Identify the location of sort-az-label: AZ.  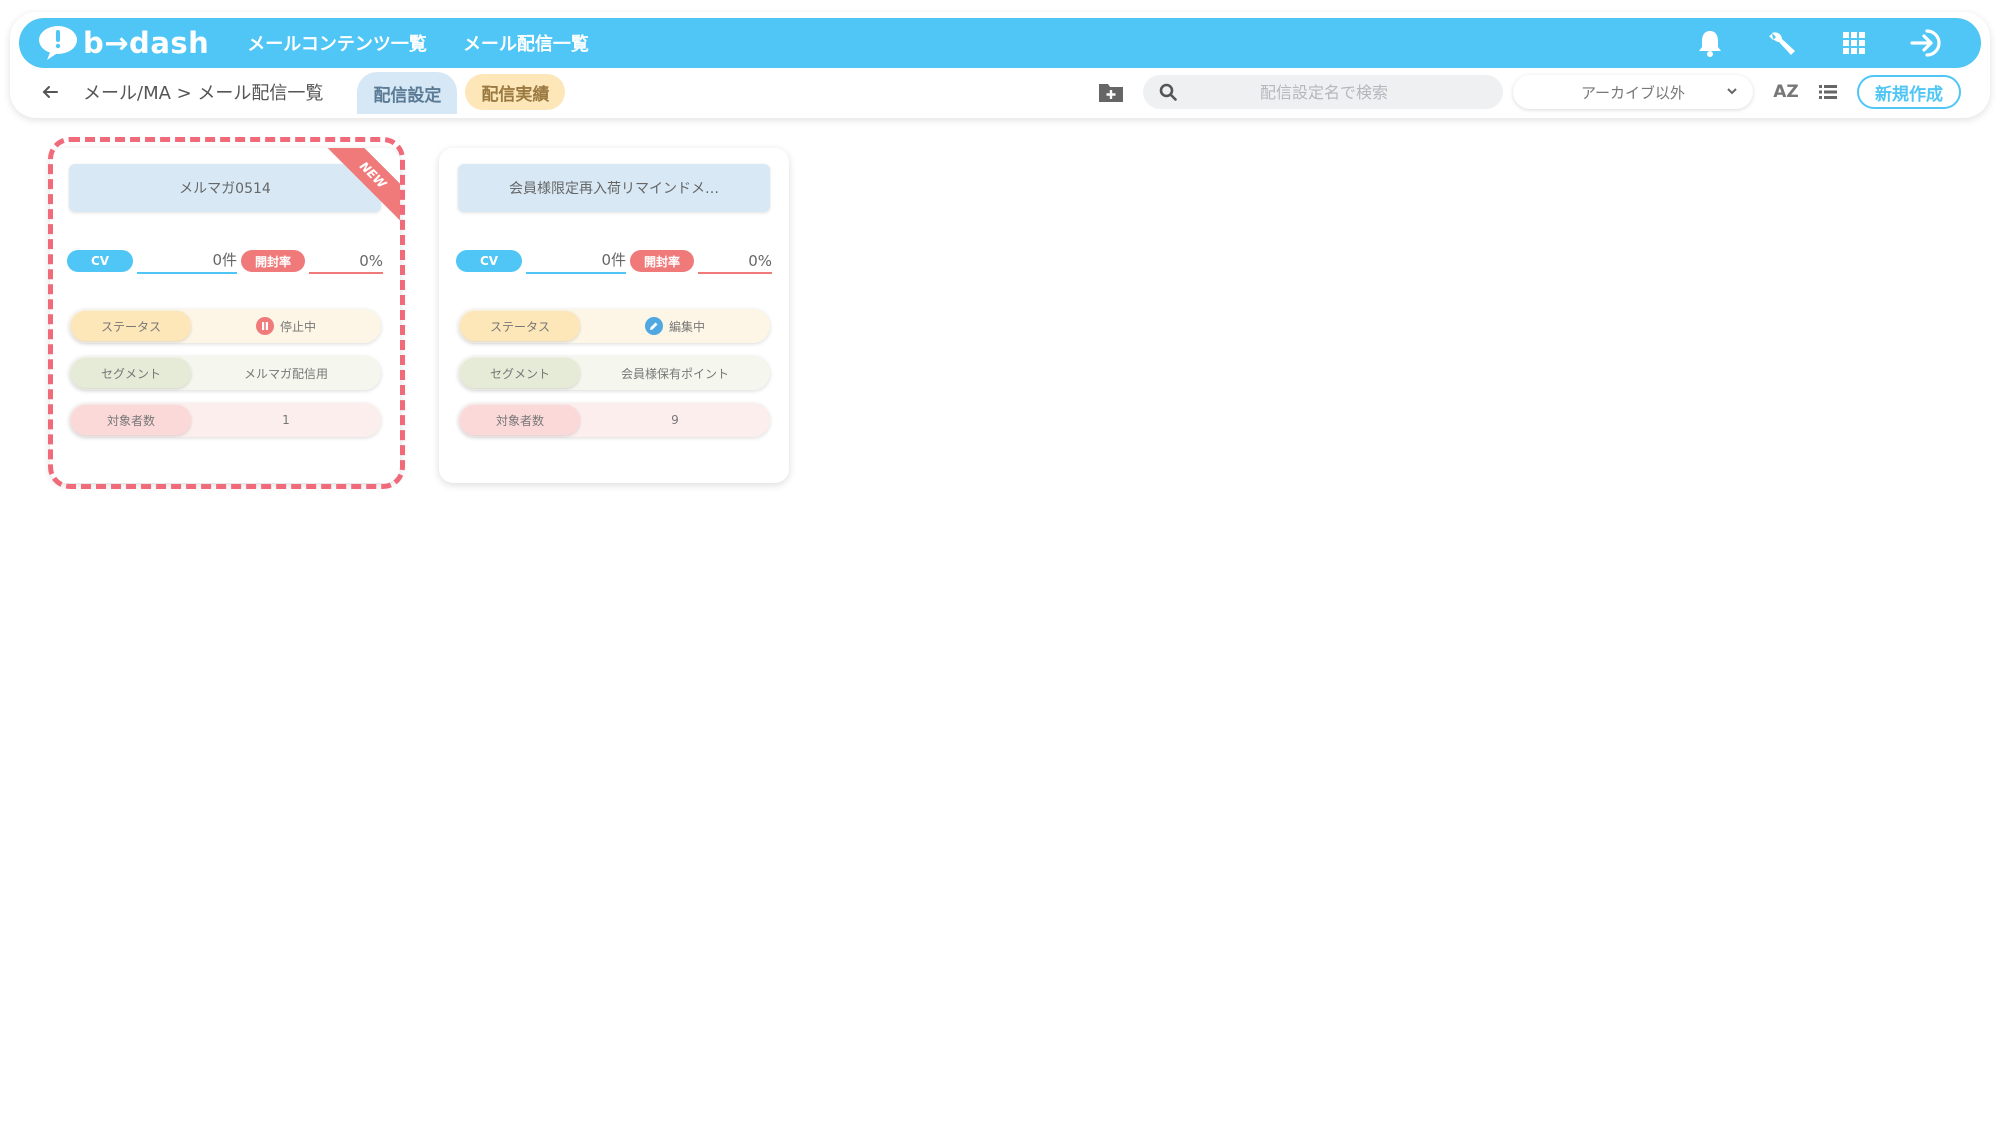
(1786, 92).